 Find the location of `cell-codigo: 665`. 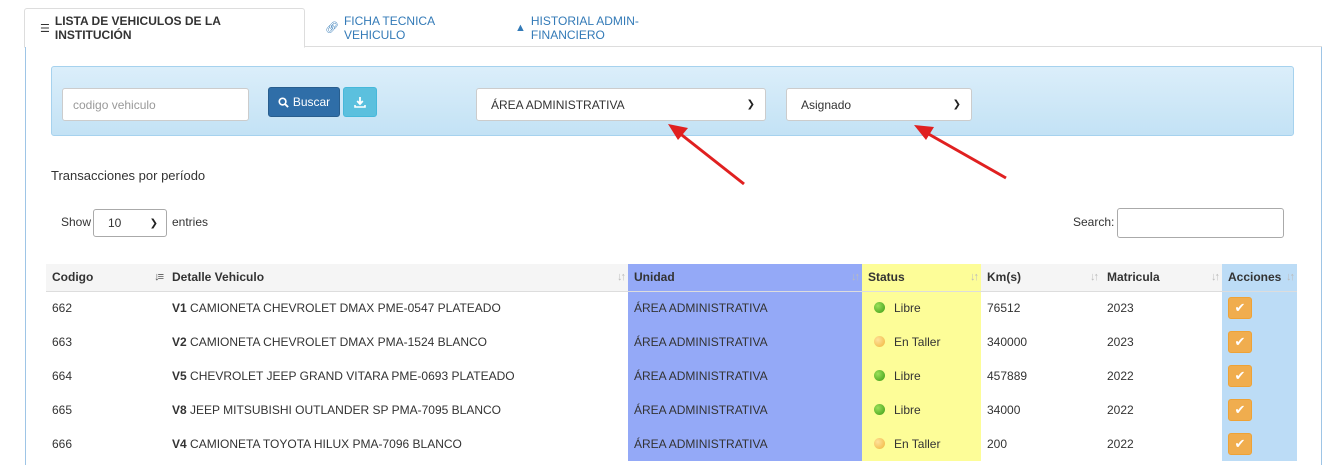

cell-codigo: 665 is located at coordinates (62, 410).